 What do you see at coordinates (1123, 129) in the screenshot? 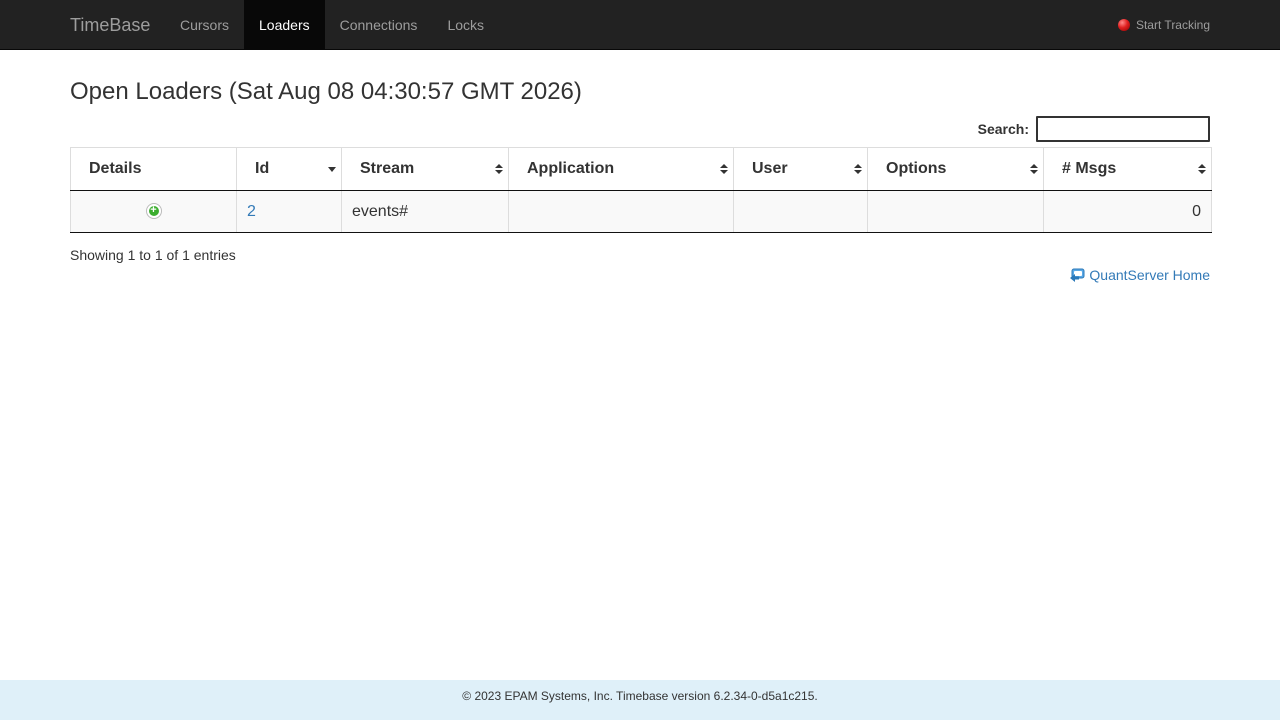
I see `search-input` at bounding box center [1123, 129].